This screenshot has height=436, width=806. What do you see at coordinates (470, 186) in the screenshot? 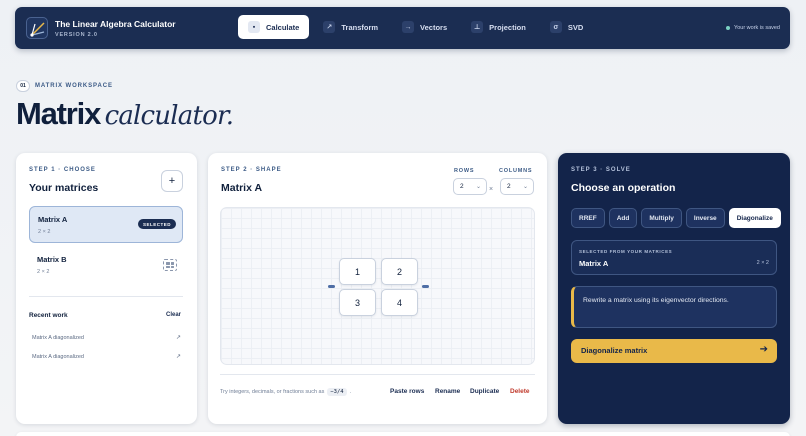
I see `rows-select: 2 ⌄` at bounding box center [470, 186].